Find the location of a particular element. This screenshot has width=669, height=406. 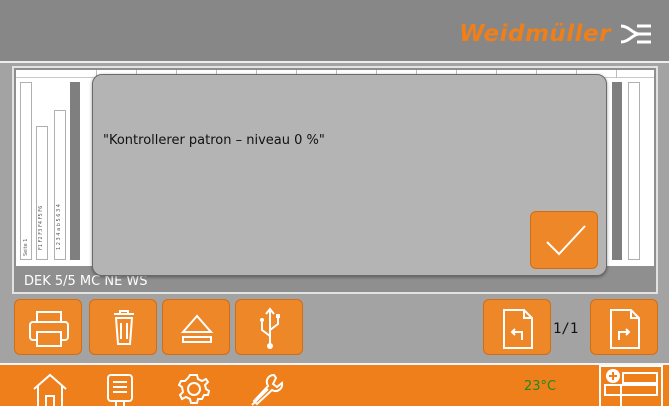

checkmark-icon is located at coordinates (566, 240).